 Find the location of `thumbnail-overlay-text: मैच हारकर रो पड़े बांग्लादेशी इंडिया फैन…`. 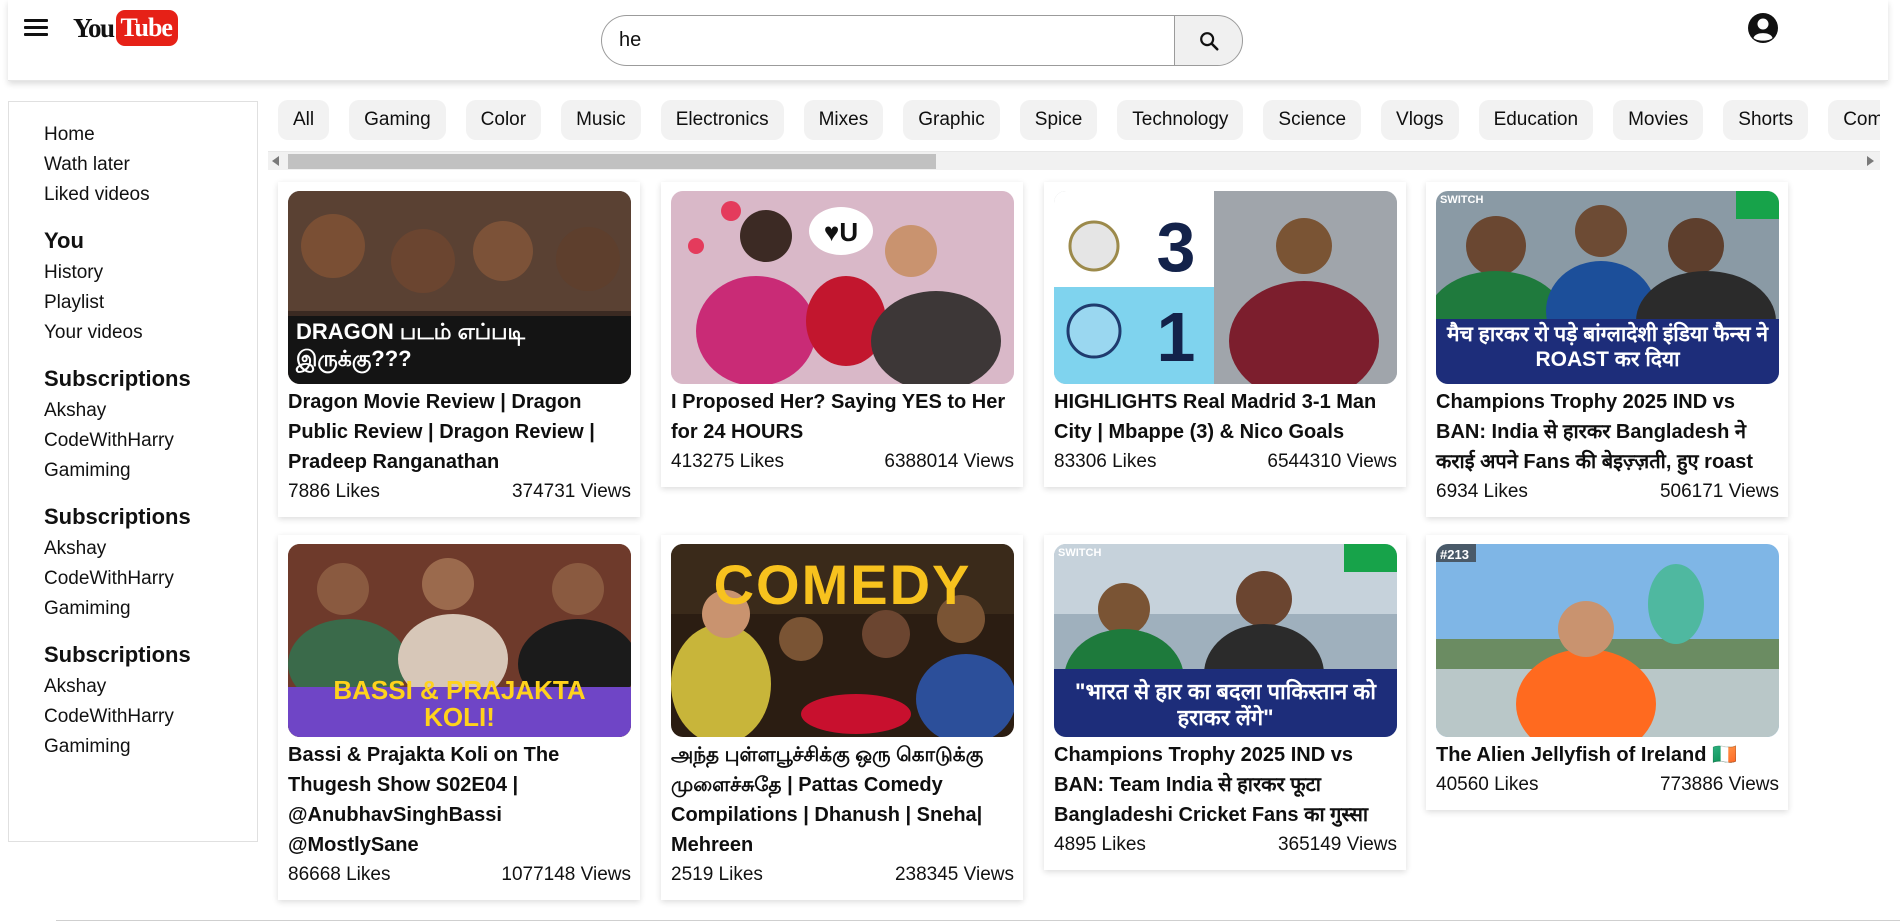

thumbnail-overlay-text: मैच हारकर रो पड़े बांग्लादेशी इंडिया फैन… is located at coordinates (1607, 347).